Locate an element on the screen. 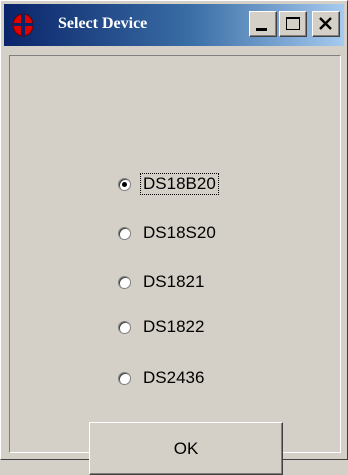 The image size is (348, 475). red-chip-icon is located at coordinates (23, 25).